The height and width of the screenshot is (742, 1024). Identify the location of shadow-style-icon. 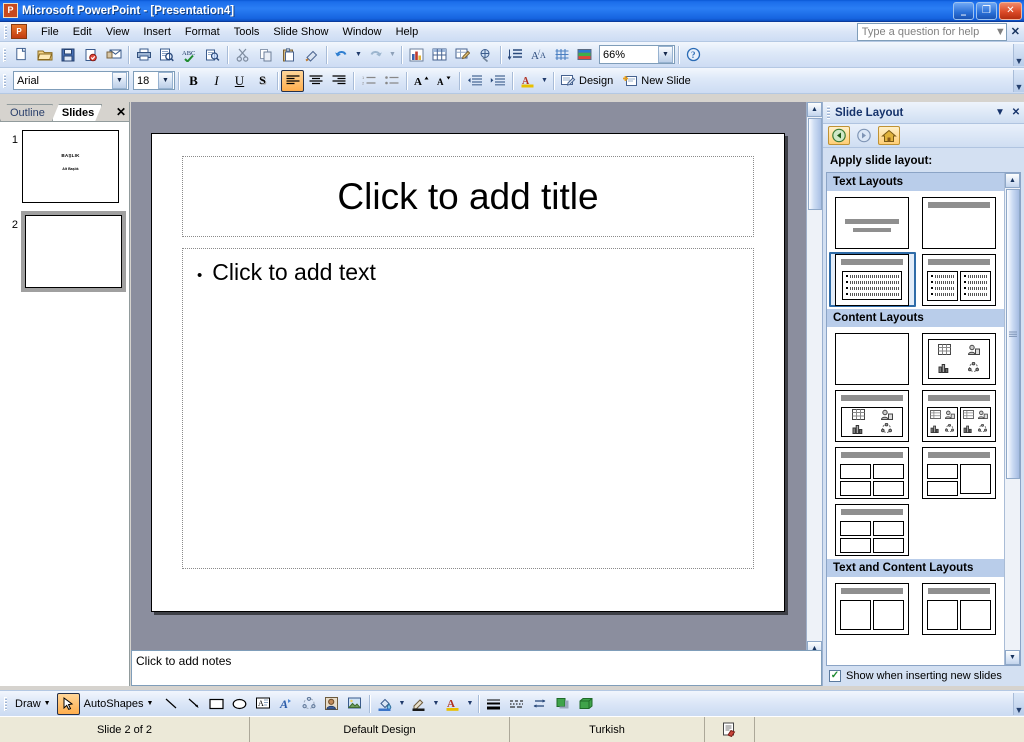
(562, 704).